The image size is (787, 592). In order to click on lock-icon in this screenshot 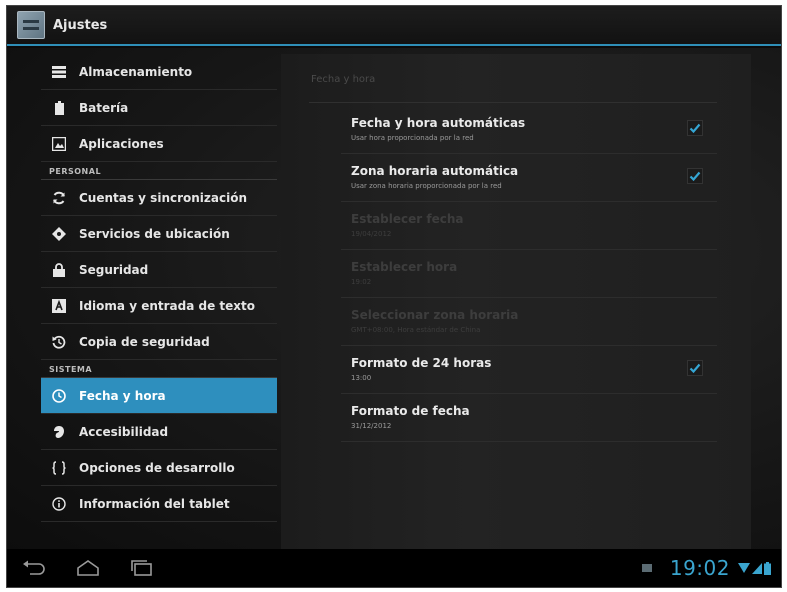, I will do `click(59, 270)`.